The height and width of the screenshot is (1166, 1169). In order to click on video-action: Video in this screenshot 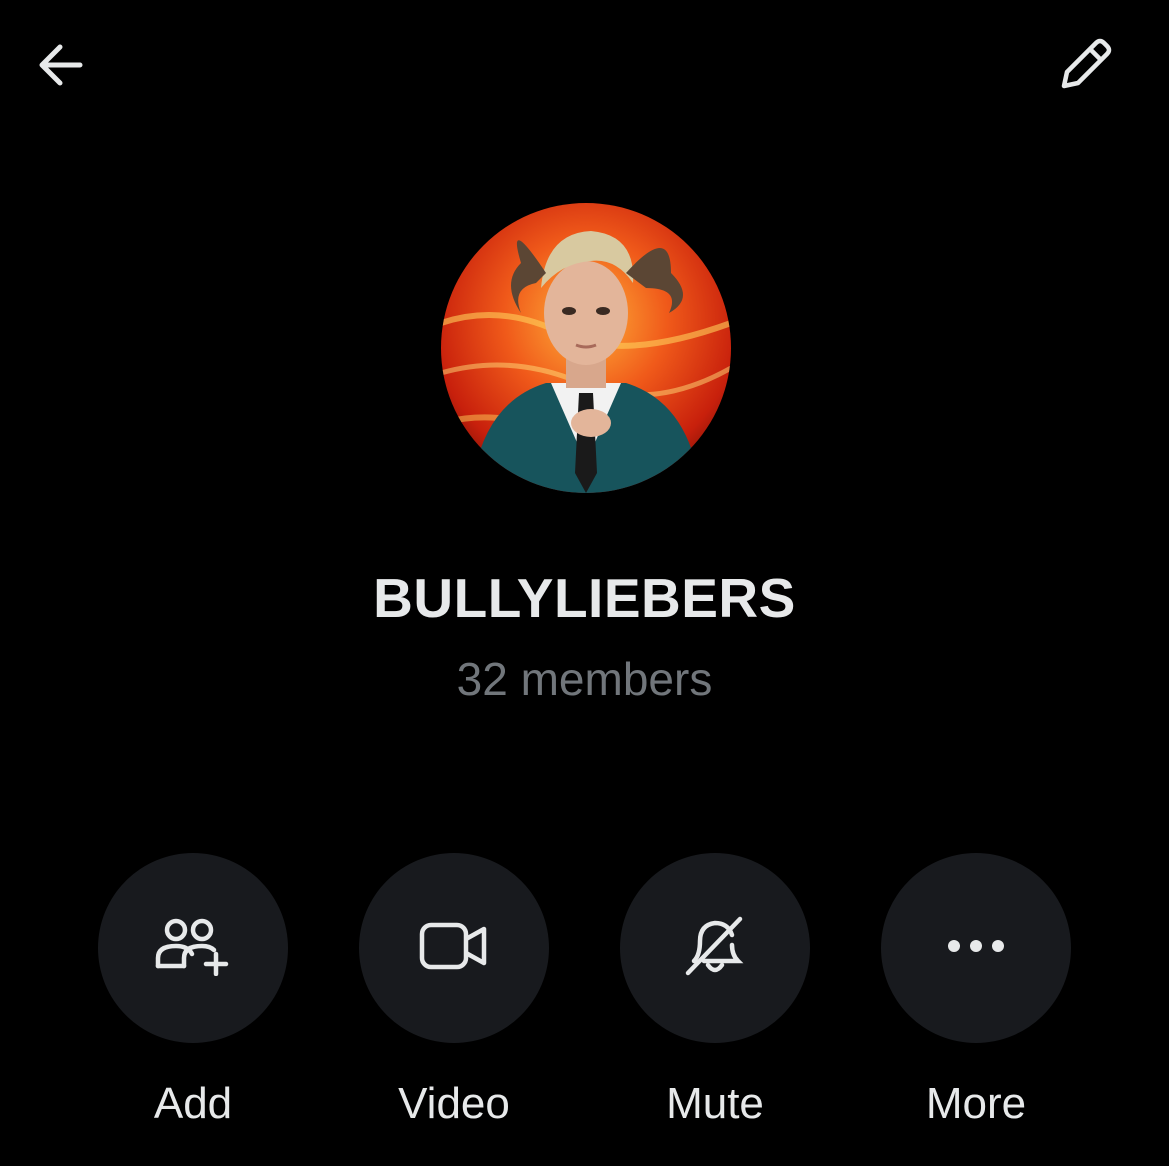, I will do `click(454, 990)`.